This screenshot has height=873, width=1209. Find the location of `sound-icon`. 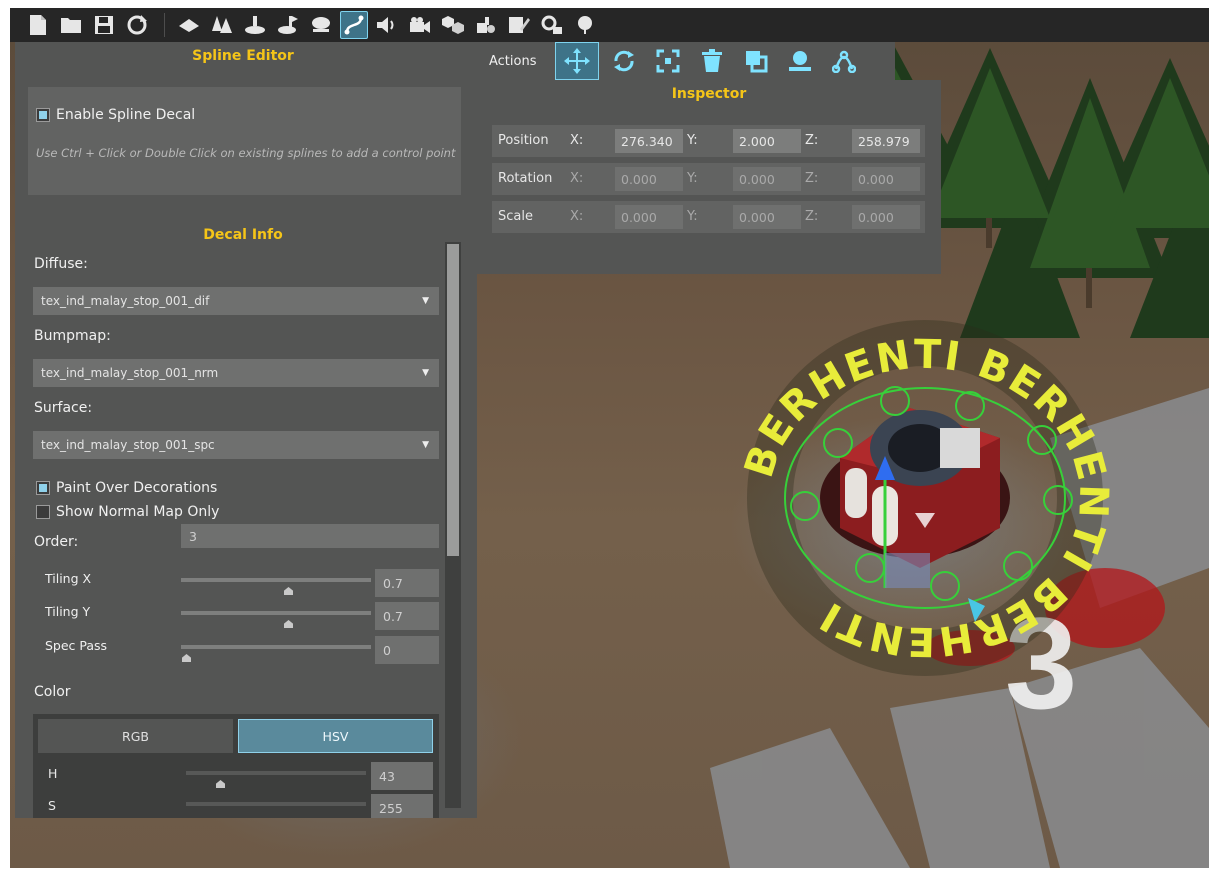

sound-icon is located at coordinates (387, 25).